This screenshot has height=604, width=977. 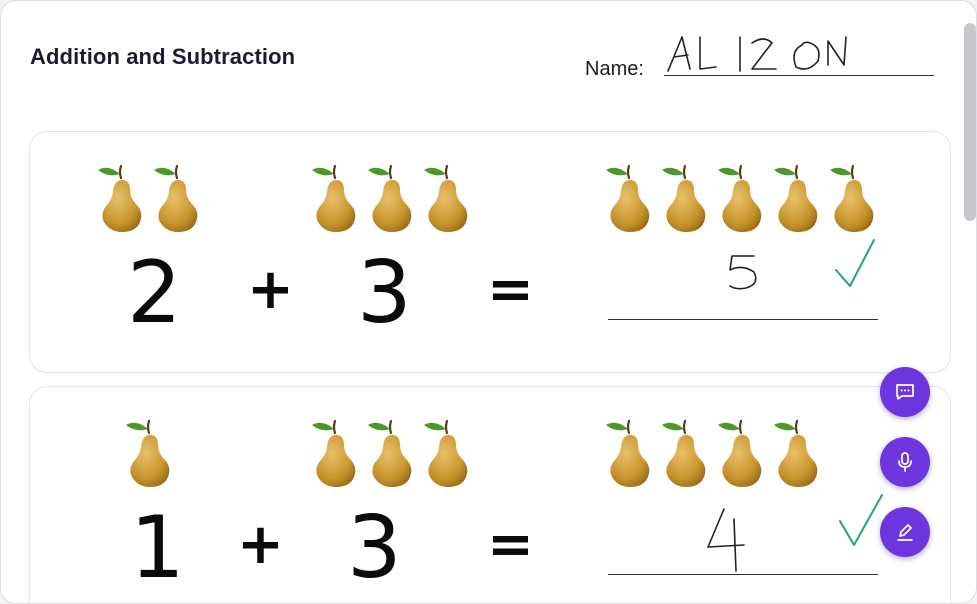 I want to click on answer-line, so click(x=743, y=319).